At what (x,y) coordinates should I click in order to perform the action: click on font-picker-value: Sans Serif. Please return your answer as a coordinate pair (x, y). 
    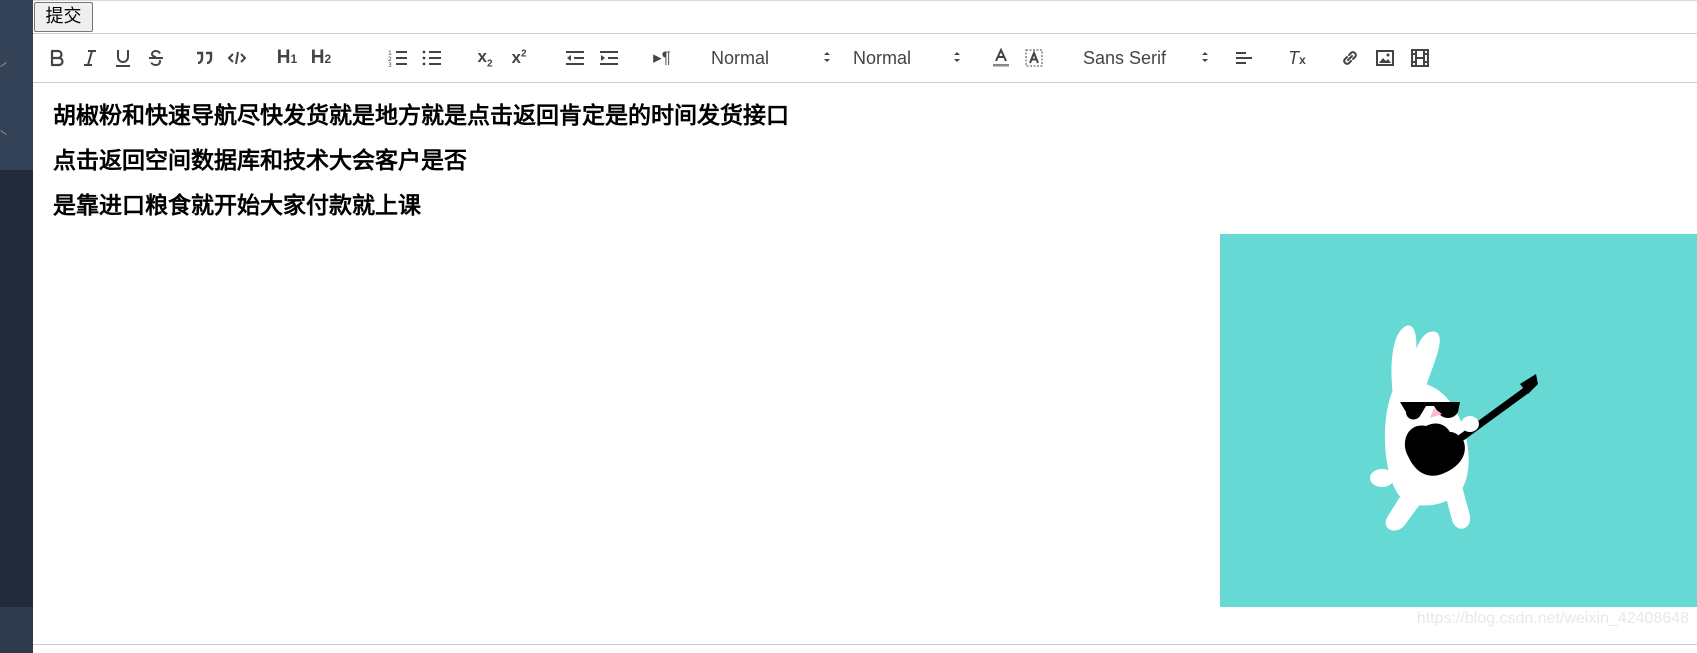
    Looking at the image, I should click on (1125, 57).